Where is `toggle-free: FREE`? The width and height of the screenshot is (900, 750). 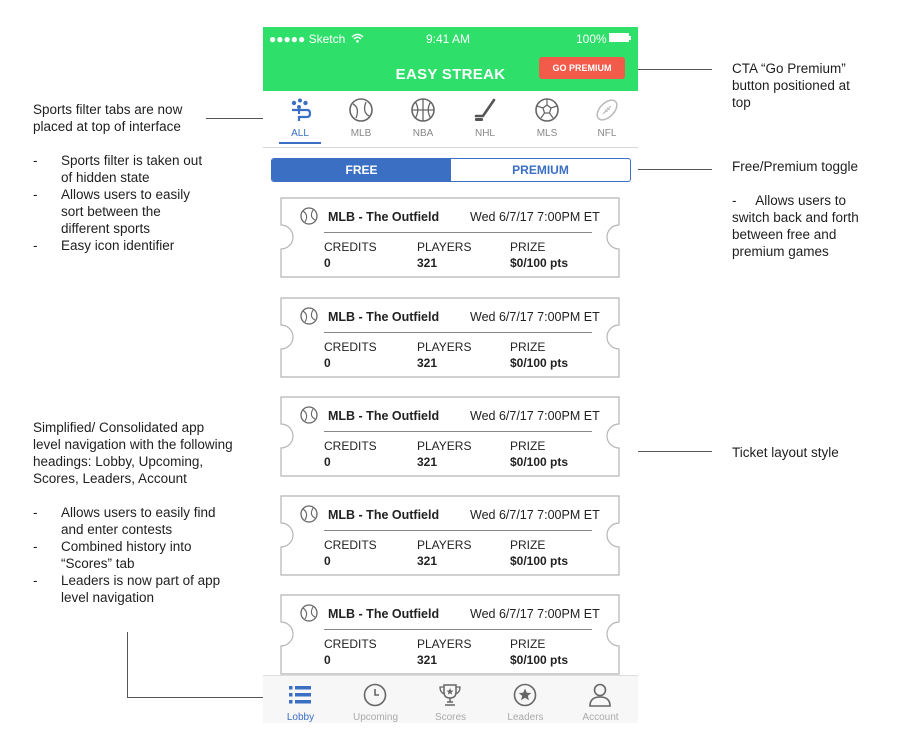
toggle-free: FREE is located at coordinates (361, 170).